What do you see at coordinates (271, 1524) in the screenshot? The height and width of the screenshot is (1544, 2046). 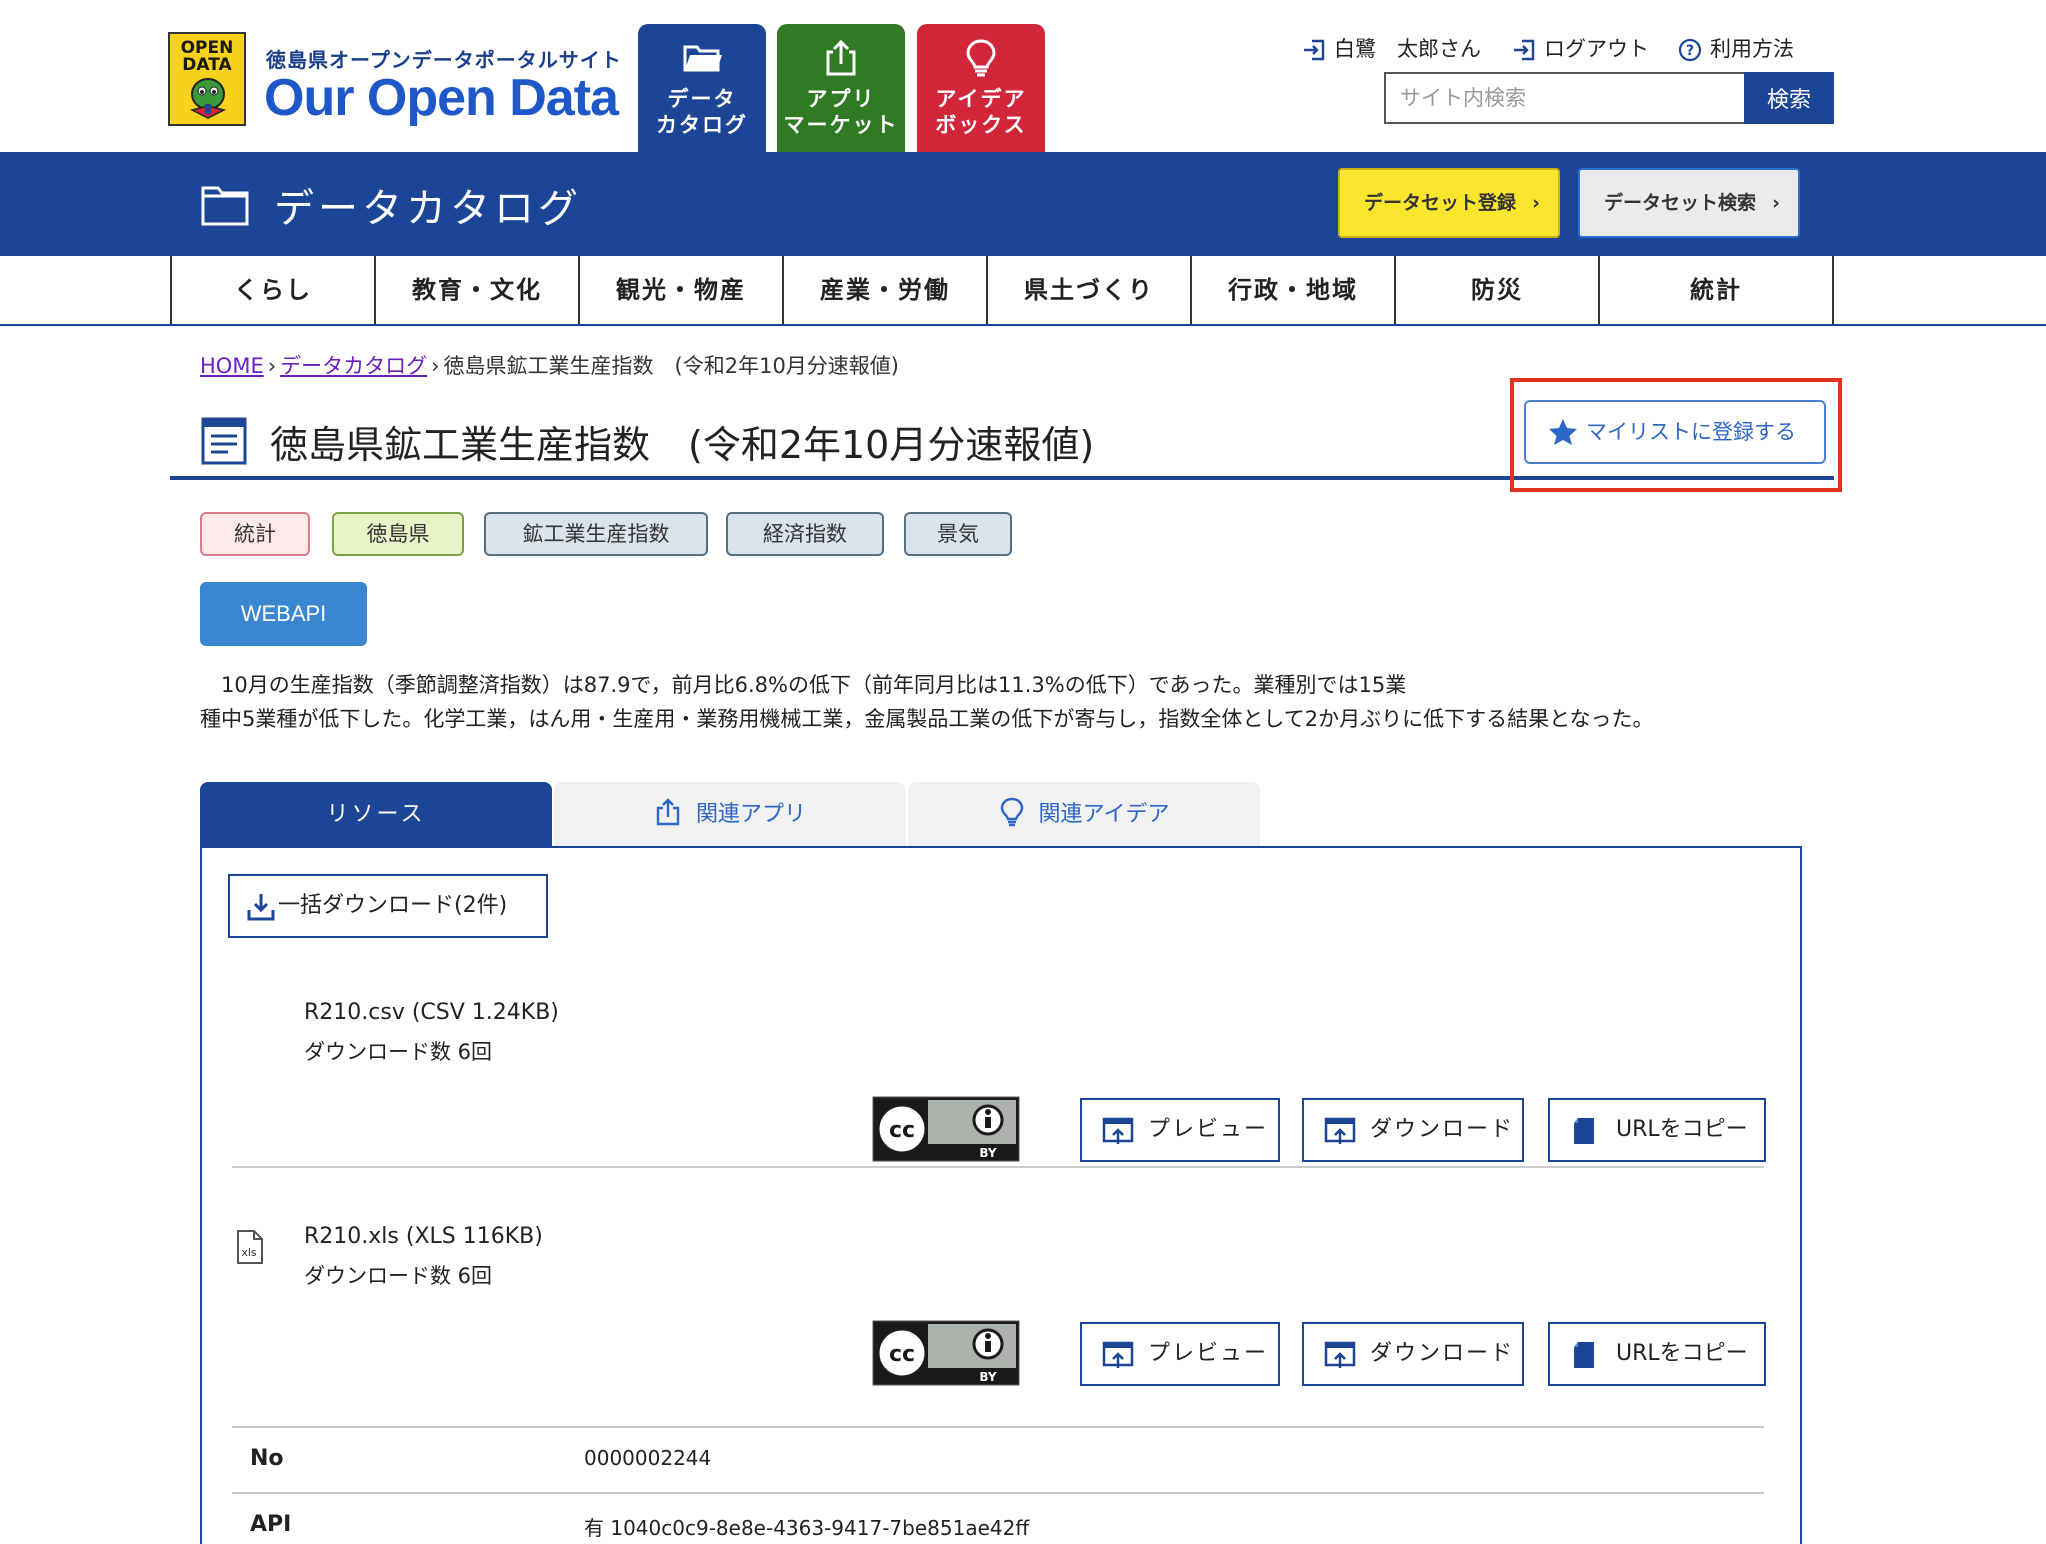 I see `meta-key: API` at bounding box center [271, 1524].